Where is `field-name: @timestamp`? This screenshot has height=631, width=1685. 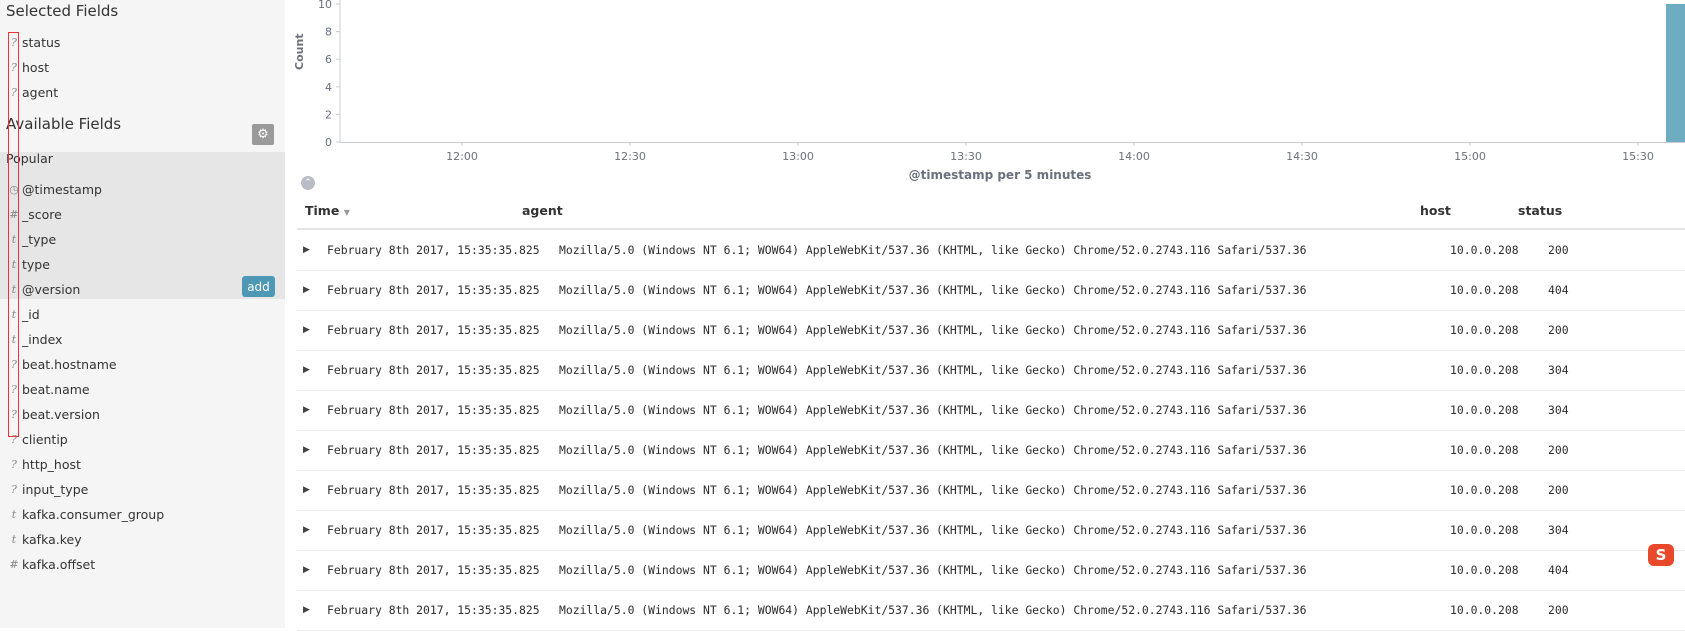
field-name: @timestamp is located at coordinates (62, 189).